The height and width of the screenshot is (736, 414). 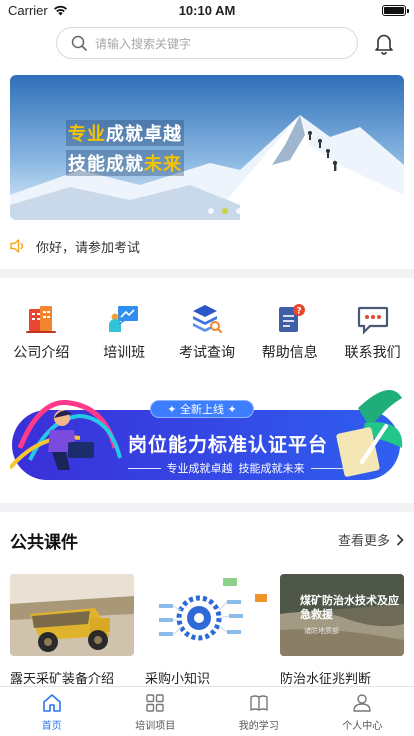 I want to click on tab-my-learning: 我的学习, so click(x=259, y=711).